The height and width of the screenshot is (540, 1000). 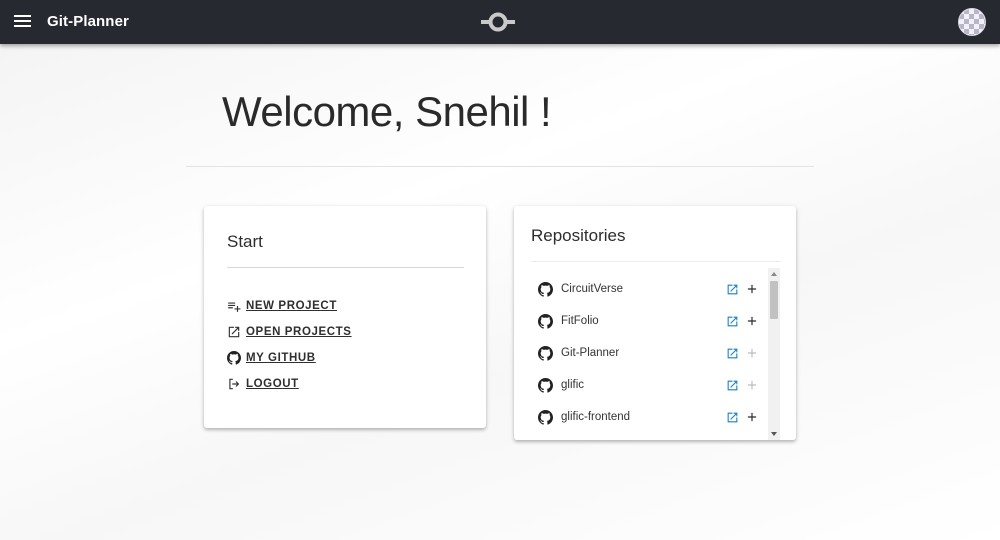 I want to click on repository-name: glific, so click(x=573, y=385).